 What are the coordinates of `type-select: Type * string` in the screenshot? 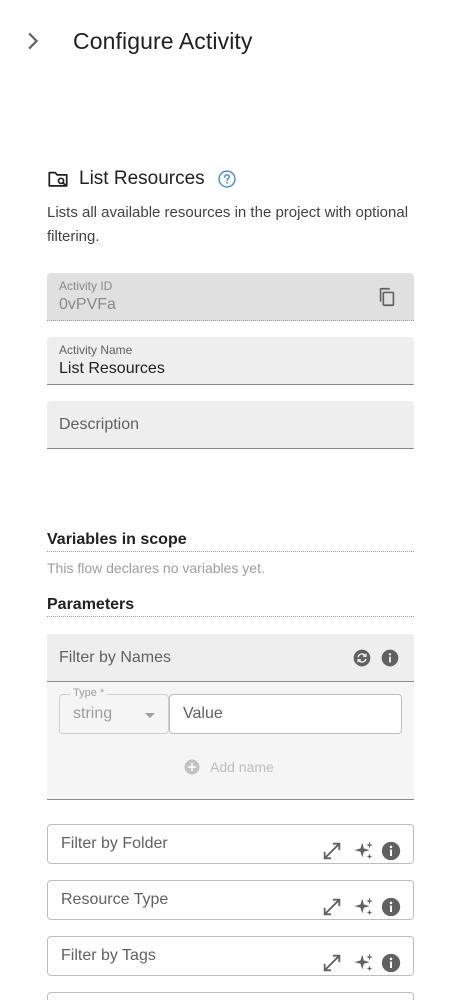 It's located at (114, 710).